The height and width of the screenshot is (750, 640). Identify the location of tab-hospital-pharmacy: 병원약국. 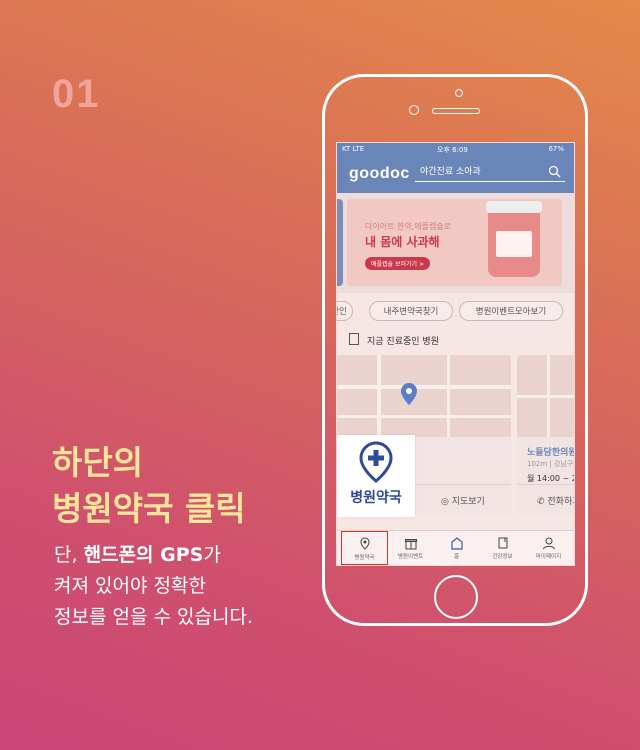
(364, 548).